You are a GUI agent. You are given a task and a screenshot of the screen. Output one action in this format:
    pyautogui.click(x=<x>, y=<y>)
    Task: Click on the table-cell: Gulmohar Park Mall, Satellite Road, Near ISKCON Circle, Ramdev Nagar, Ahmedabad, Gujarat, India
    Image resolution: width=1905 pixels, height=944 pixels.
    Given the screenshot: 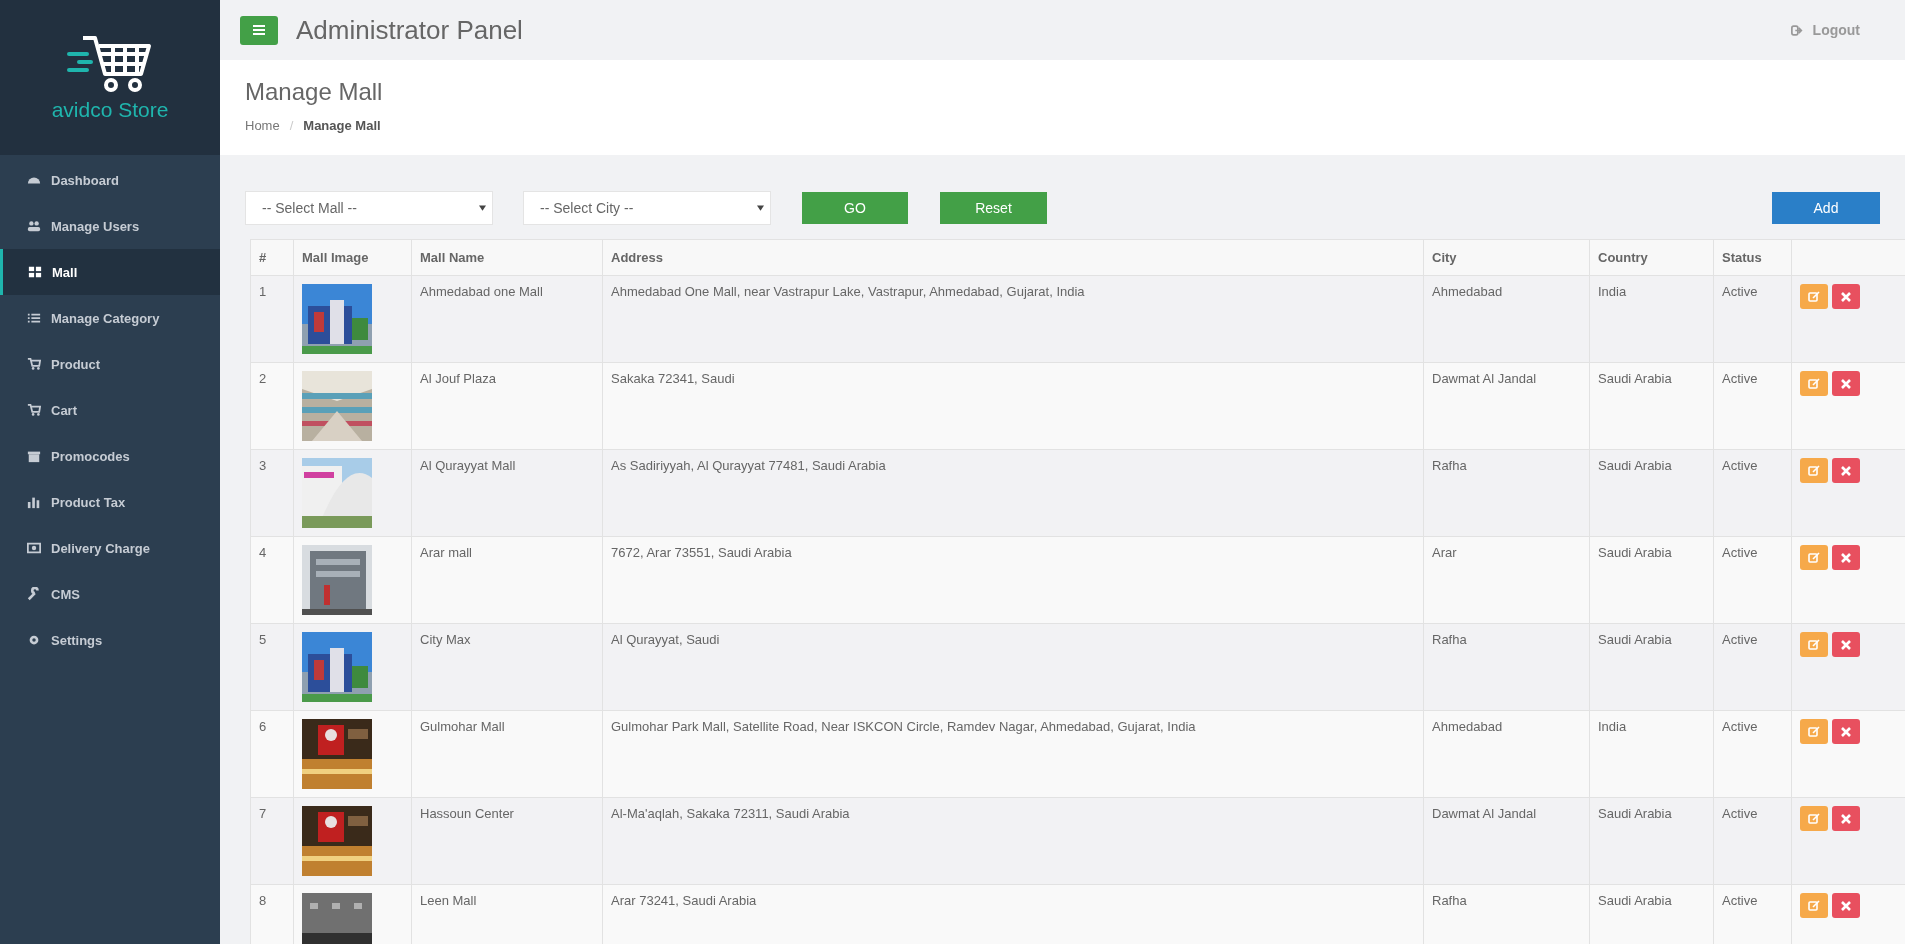 What is the action you would take?
    pyautogui.click(x=1013, y=754)
    